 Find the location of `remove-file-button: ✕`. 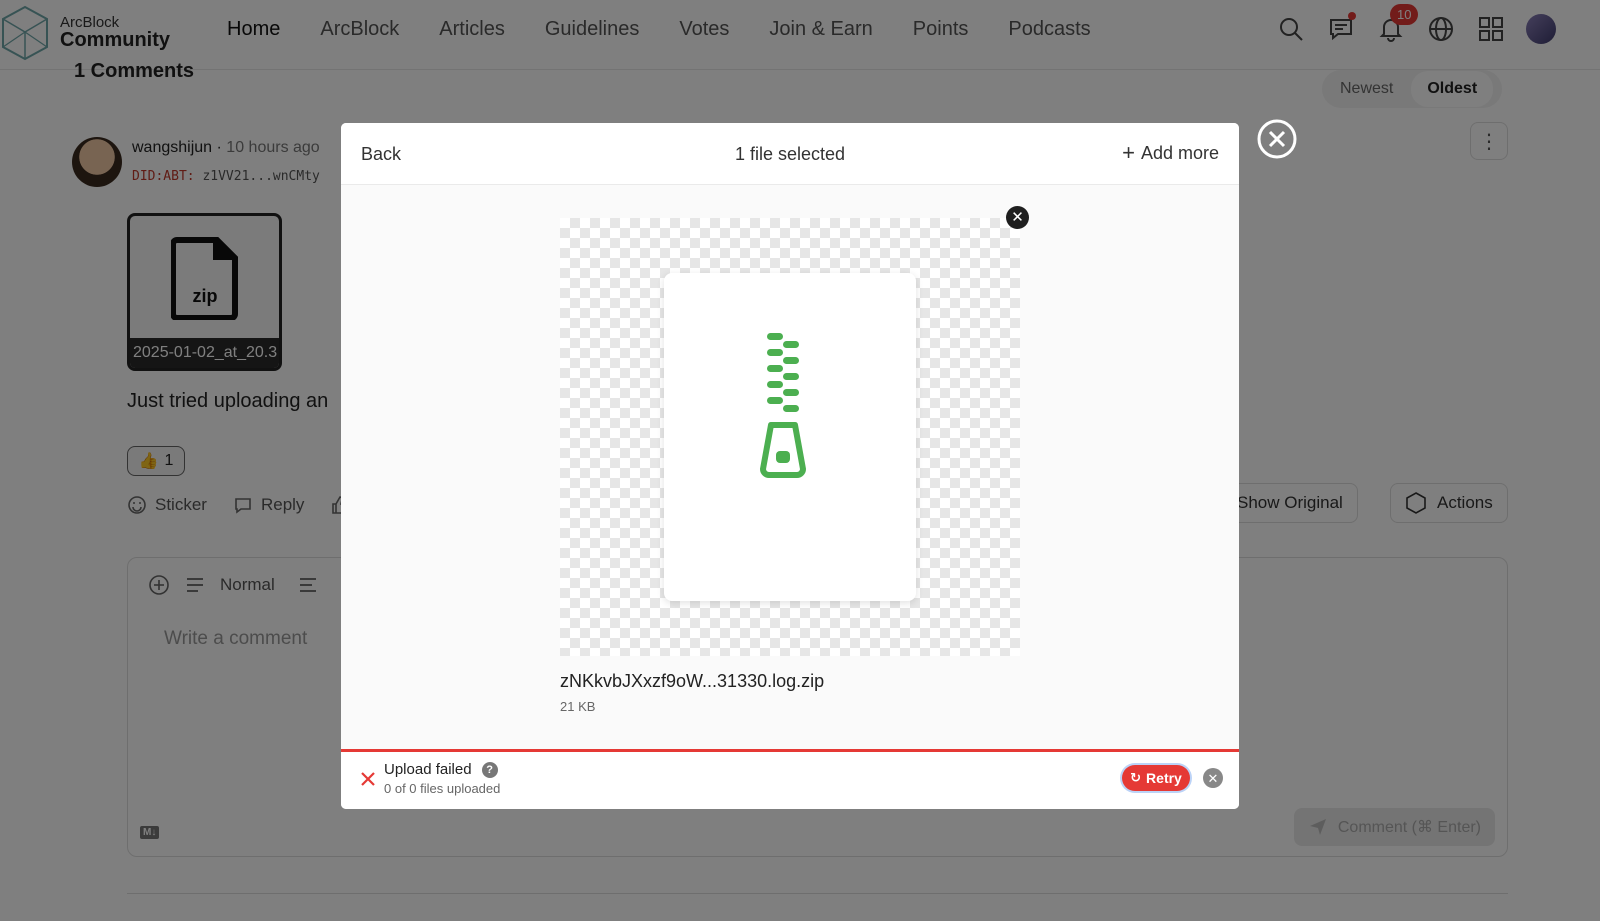

remove-file-button: ✕ is located at coordinates (1017, 217).